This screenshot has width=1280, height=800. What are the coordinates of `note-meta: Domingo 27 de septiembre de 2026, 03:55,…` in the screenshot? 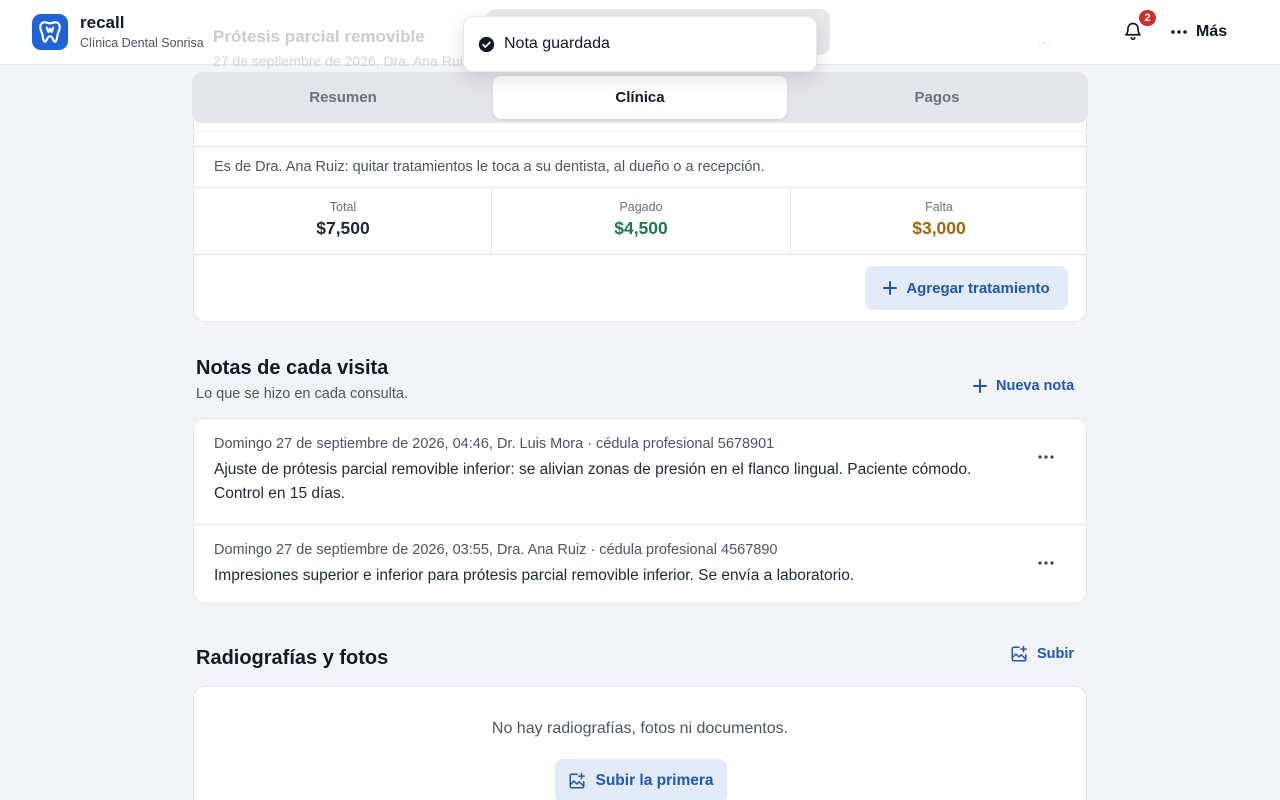 It's located at (496, 550).